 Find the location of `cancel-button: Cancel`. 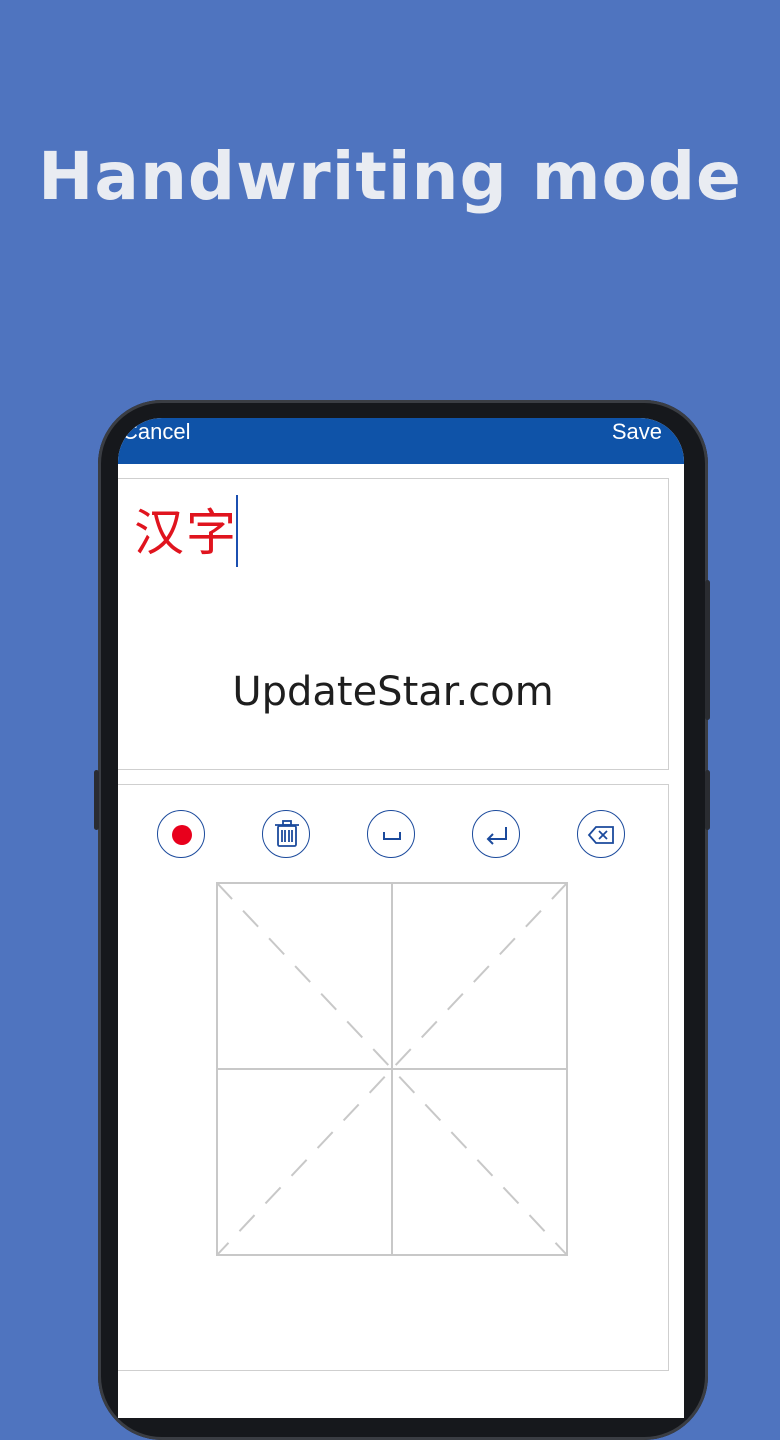

cancel-button: Cancel is located at coordinates (156, 432).